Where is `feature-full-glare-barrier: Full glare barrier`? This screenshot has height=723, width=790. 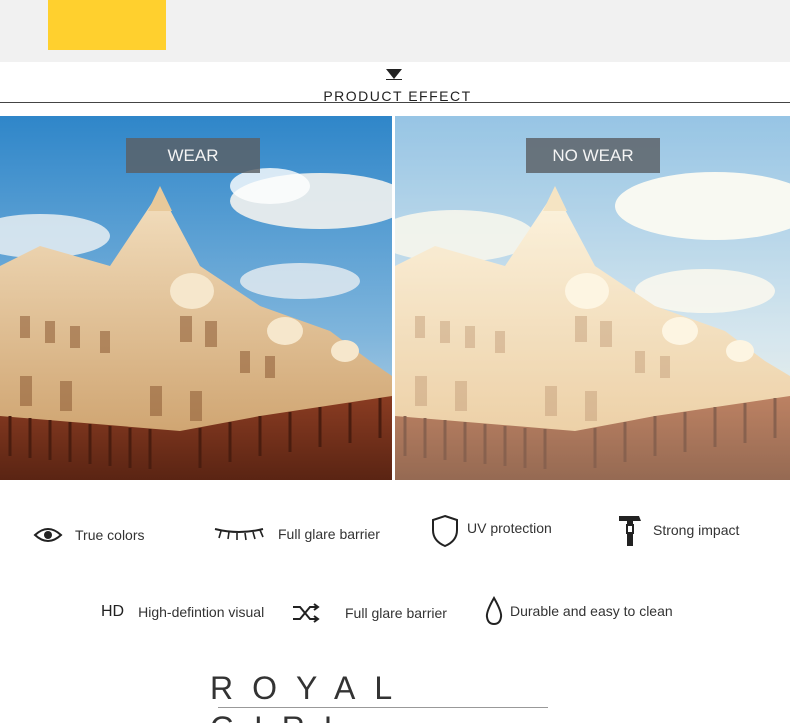
feature-full-glare-barrier: Full glare barrier is located at coordinates (296, 534).